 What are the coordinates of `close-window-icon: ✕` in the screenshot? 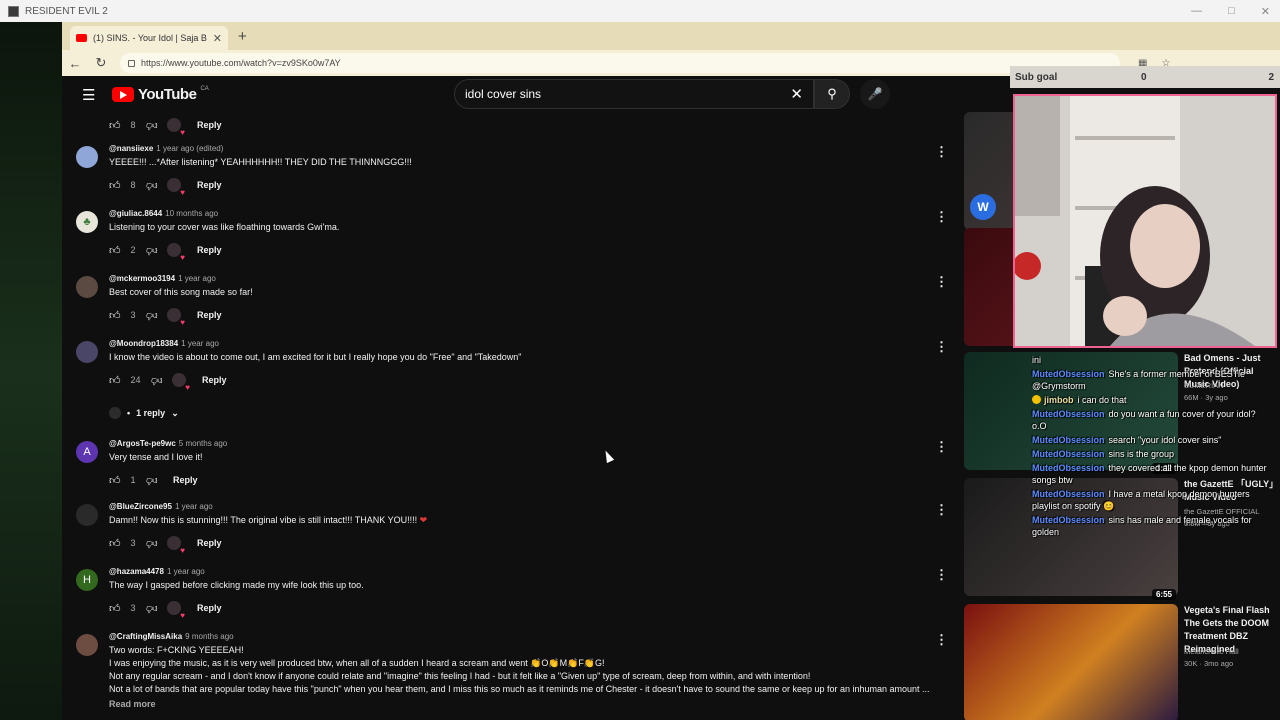 It's located at (1265, 11).